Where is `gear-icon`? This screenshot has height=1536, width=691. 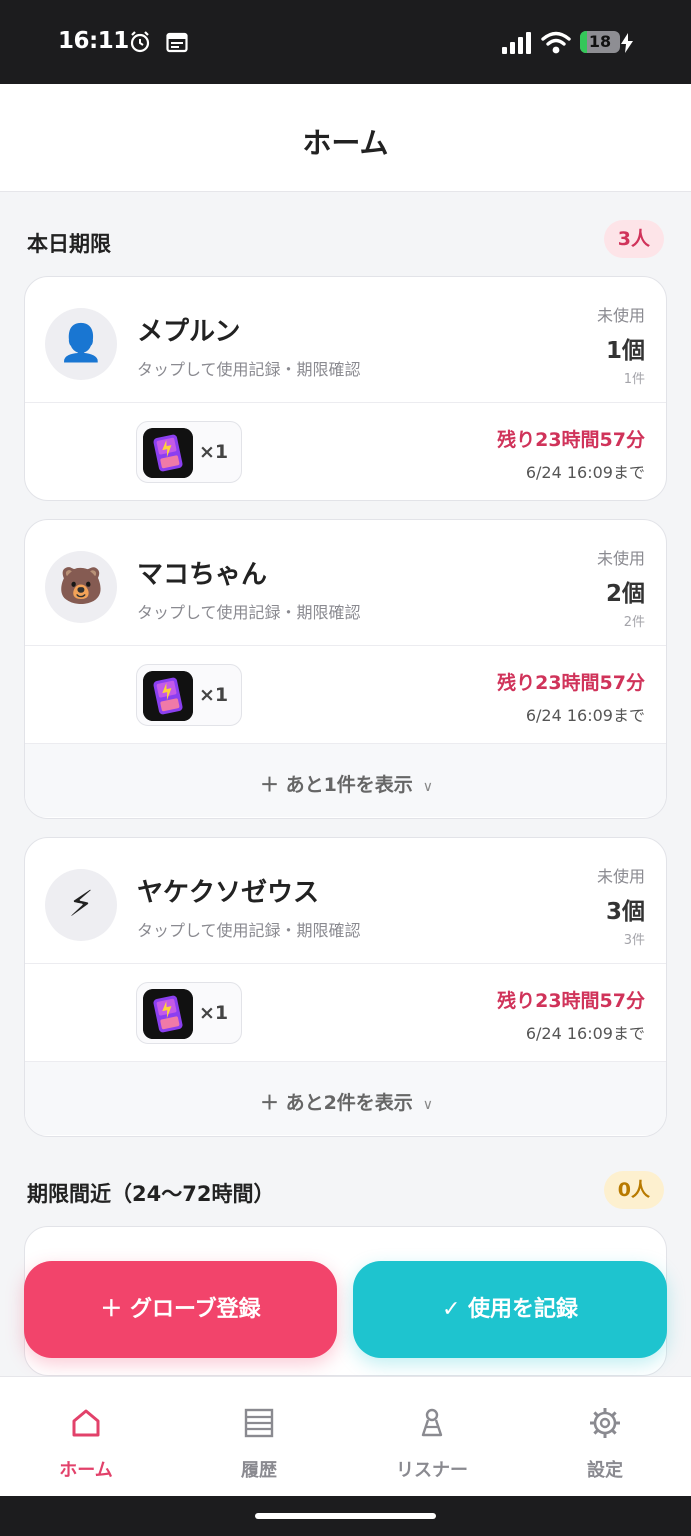
gear-icon is located at coordinates (605, 1423).